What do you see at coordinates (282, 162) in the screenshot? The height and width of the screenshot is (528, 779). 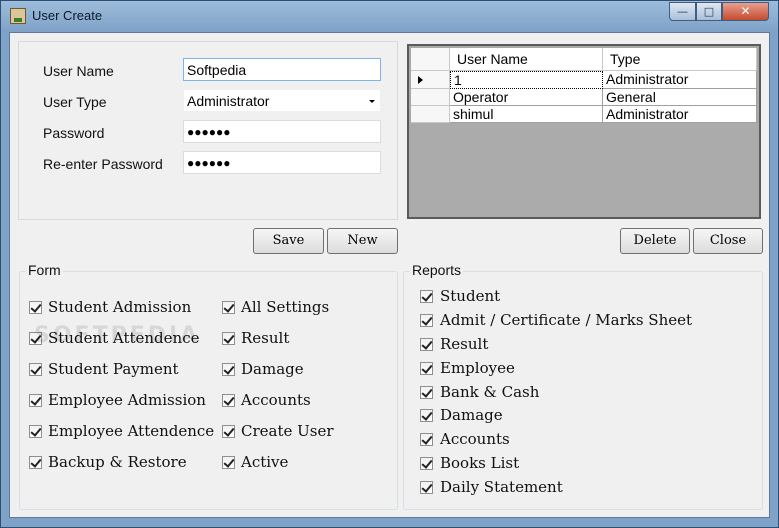 I see `reenter-password-input: ●●●●●●` at bounding box center [282, 162].